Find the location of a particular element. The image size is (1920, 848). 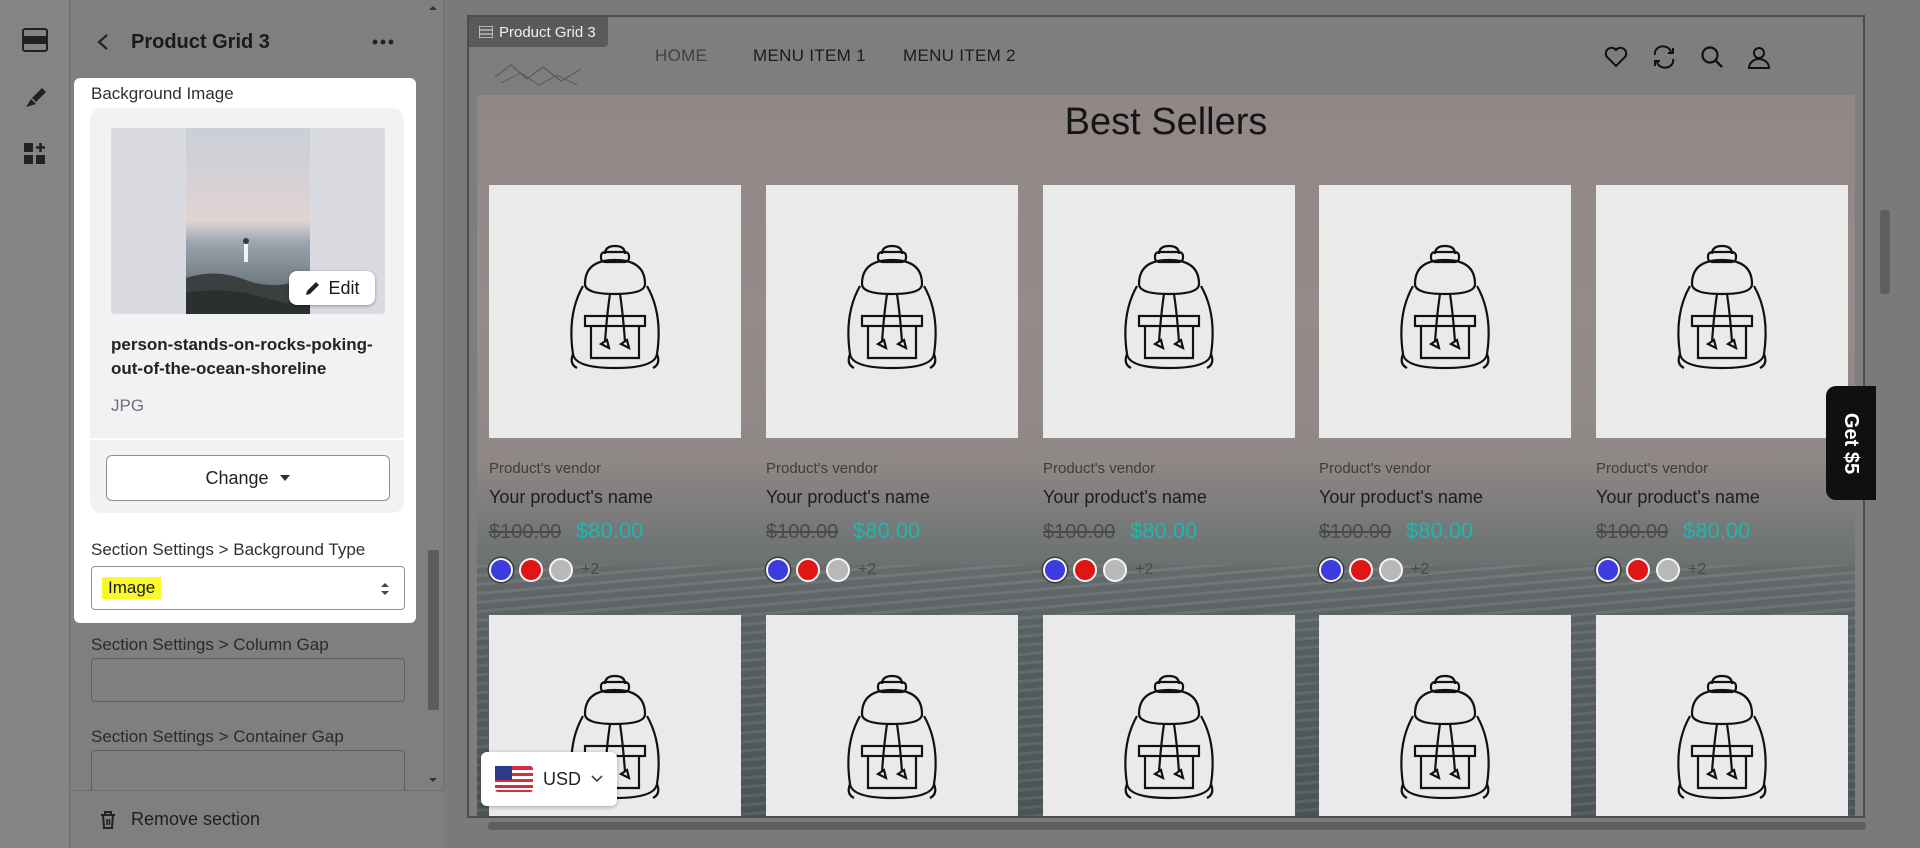

chevron-down-icon is located at coordinates (597, 779).